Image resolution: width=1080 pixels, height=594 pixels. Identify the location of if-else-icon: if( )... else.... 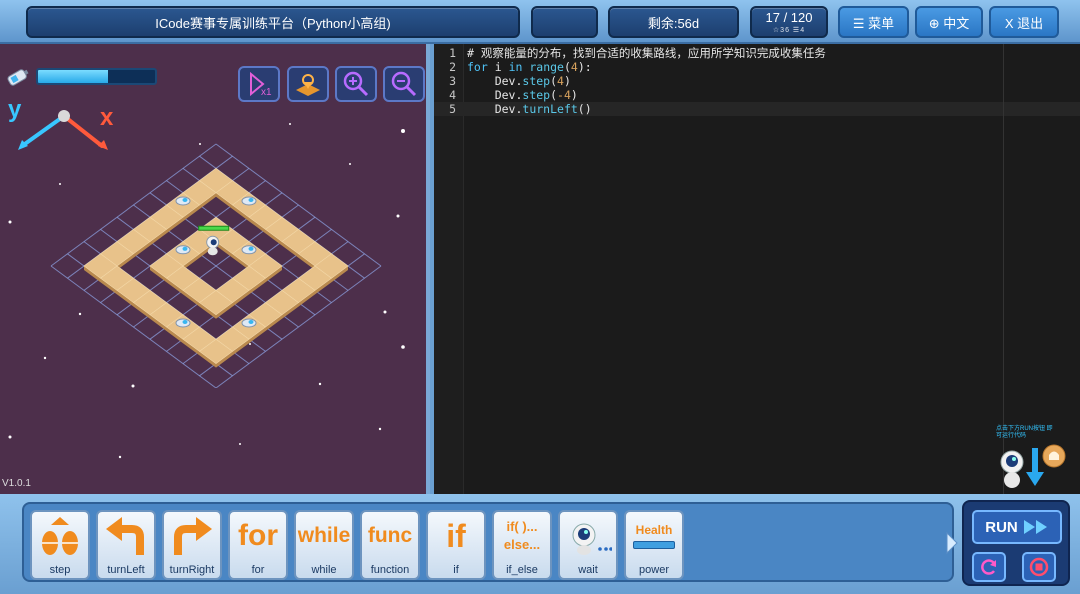
(522, 536).